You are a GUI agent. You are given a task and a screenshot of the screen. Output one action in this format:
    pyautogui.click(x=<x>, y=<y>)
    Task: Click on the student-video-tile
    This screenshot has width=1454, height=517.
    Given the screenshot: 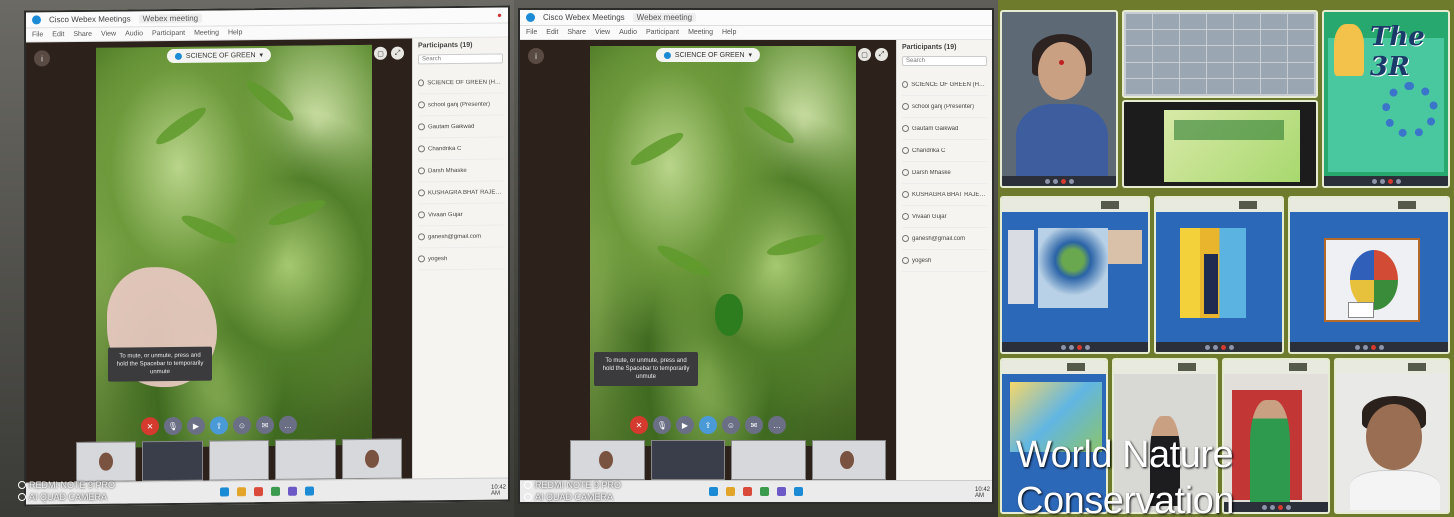 What is the action you would take?
    pyautogui.click(x=1276, y=436)
    